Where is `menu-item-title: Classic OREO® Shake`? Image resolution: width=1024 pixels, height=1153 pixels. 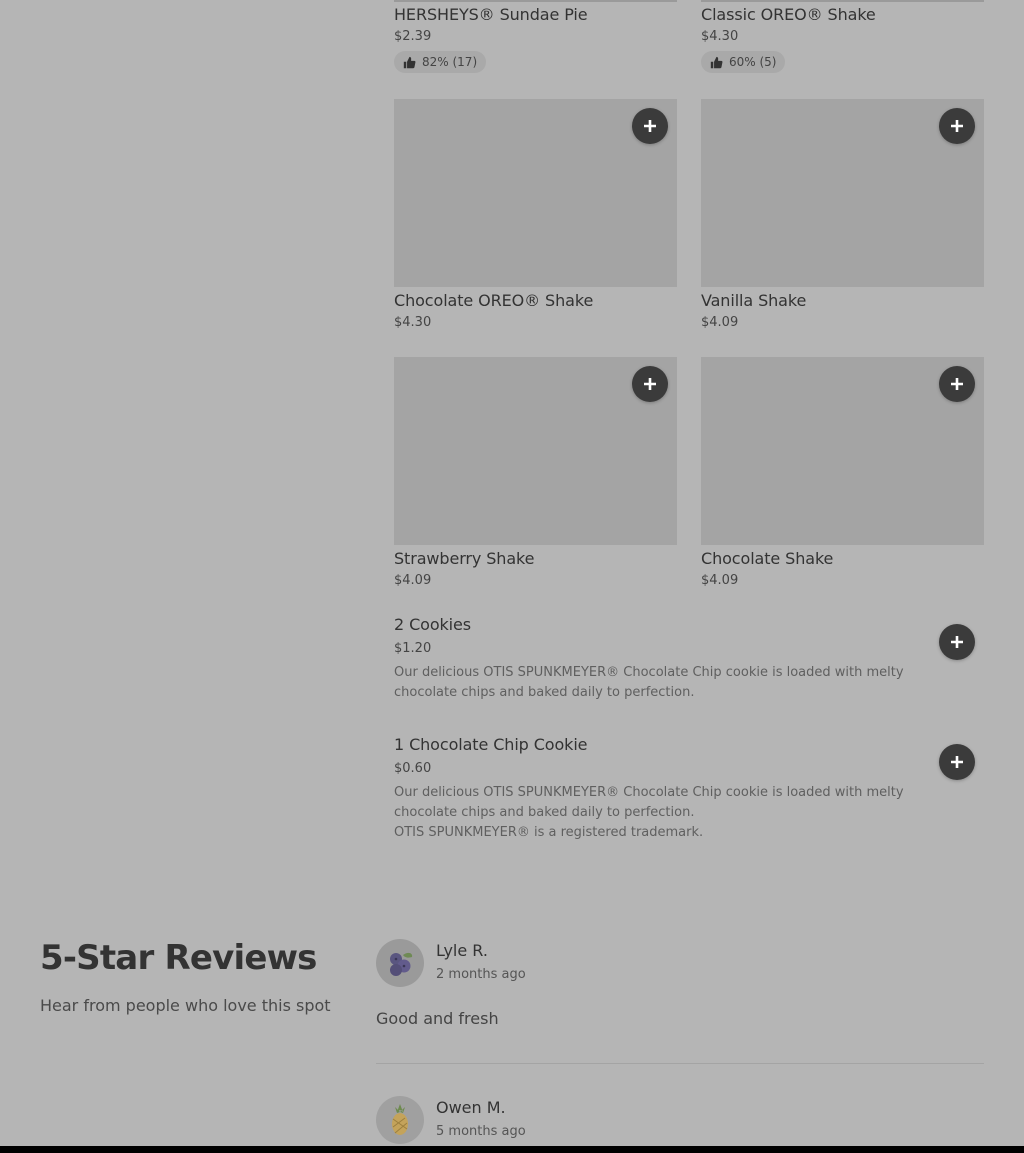
menu-item-title: Classic OREO® Shake is located at coordinates (788, 14).